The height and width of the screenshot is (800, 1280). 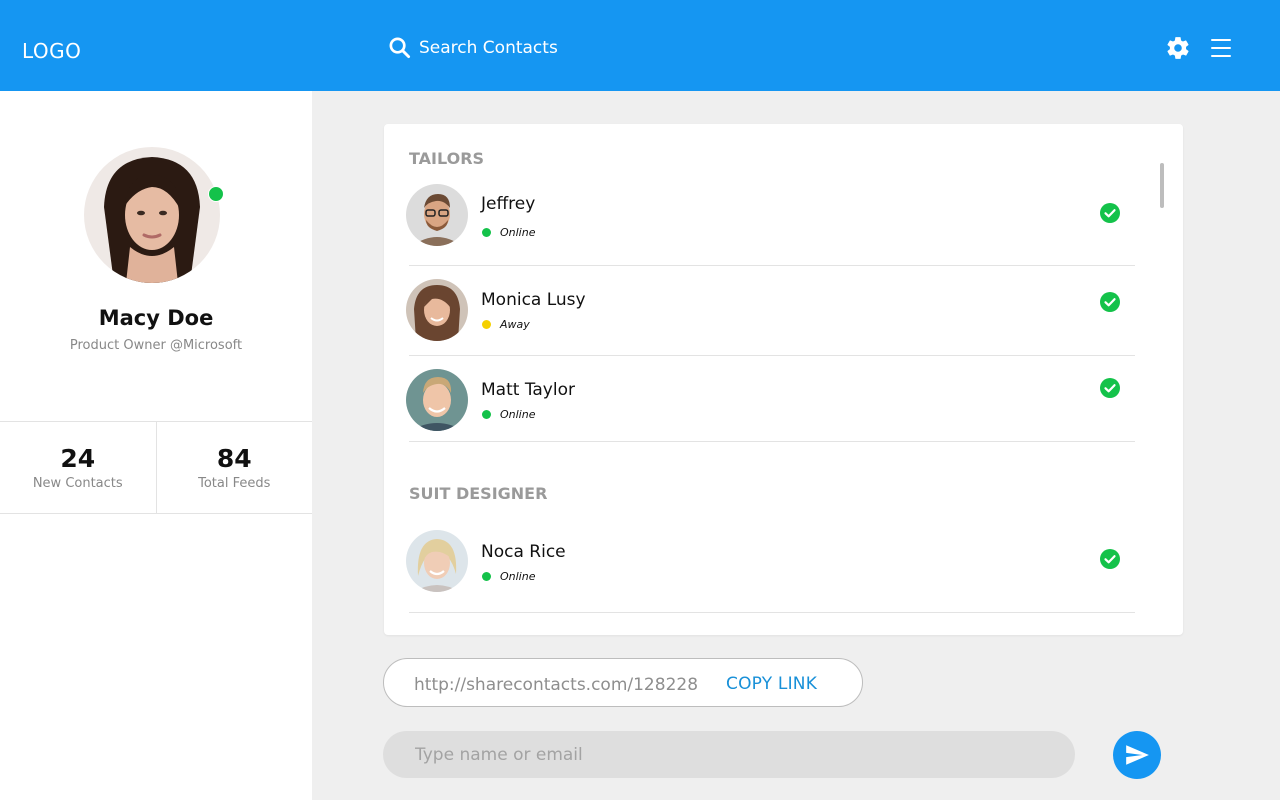 What do you see at coordinates (771, 317) in the screenshot?
I see `contact-row: Monica Lusy Away` at bounding box center [771, 317].